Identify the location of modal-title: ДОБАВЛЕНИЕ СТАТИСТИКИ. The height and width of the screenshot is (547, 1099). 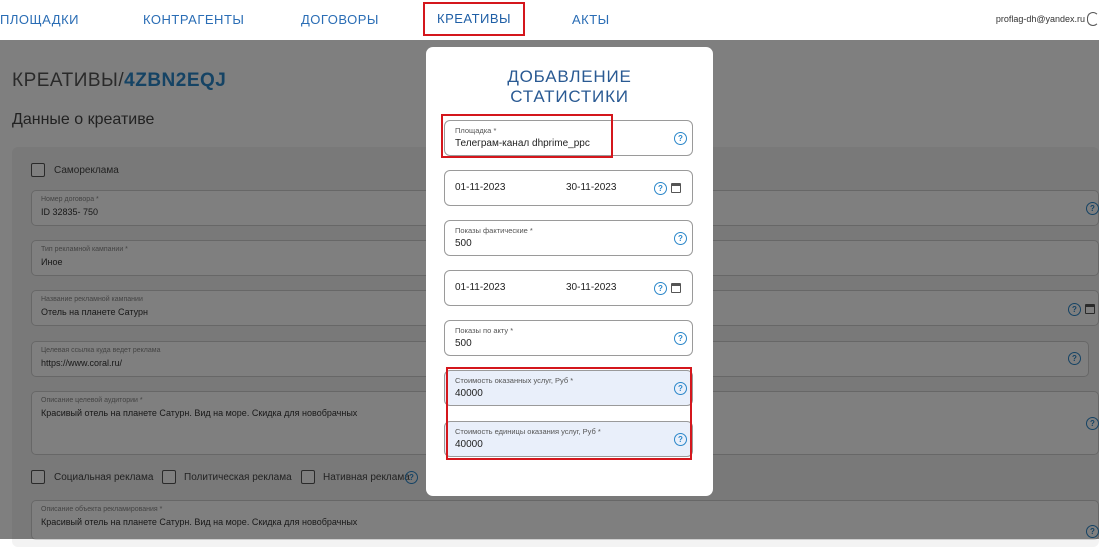
(569, 87).